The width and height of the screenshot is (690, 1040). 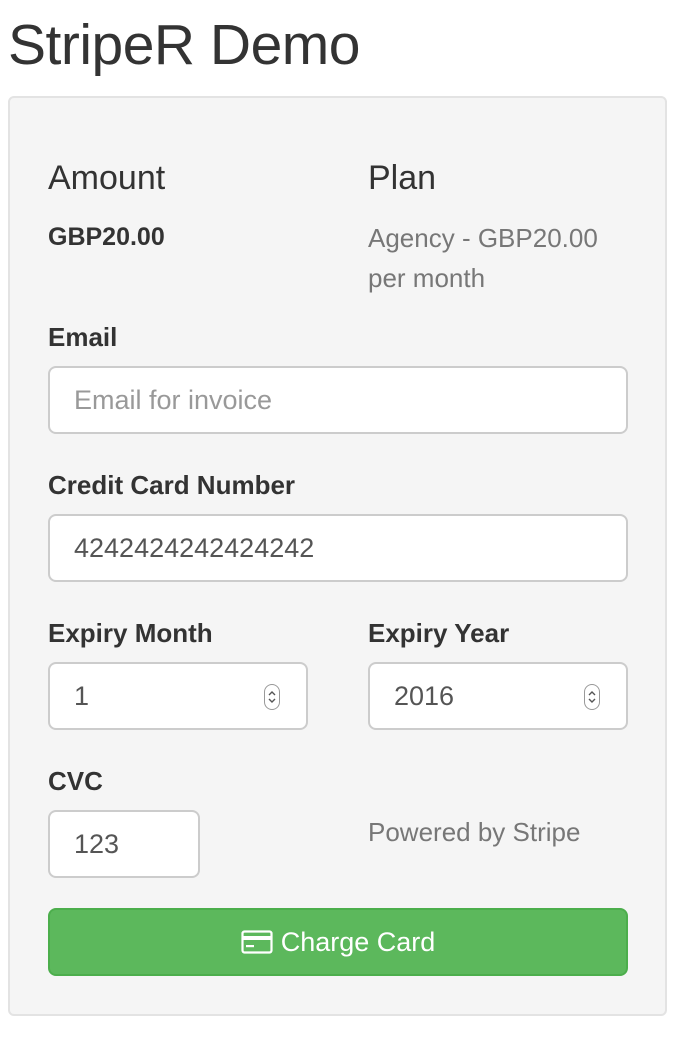 I want to click on charge-card-button: Charge Card, so click(x=338, y=942).